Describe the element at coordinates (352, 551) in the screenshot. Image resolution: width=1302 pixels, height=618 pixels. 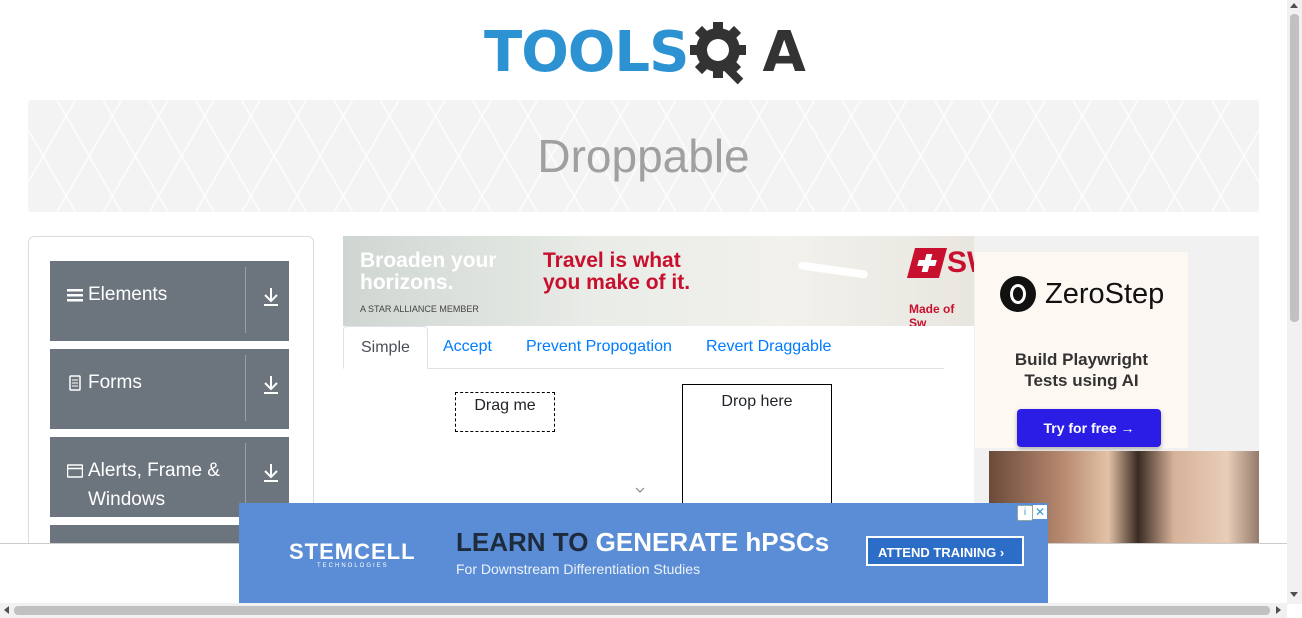
I see `stemcell-logo: STEMCELL` at that location.